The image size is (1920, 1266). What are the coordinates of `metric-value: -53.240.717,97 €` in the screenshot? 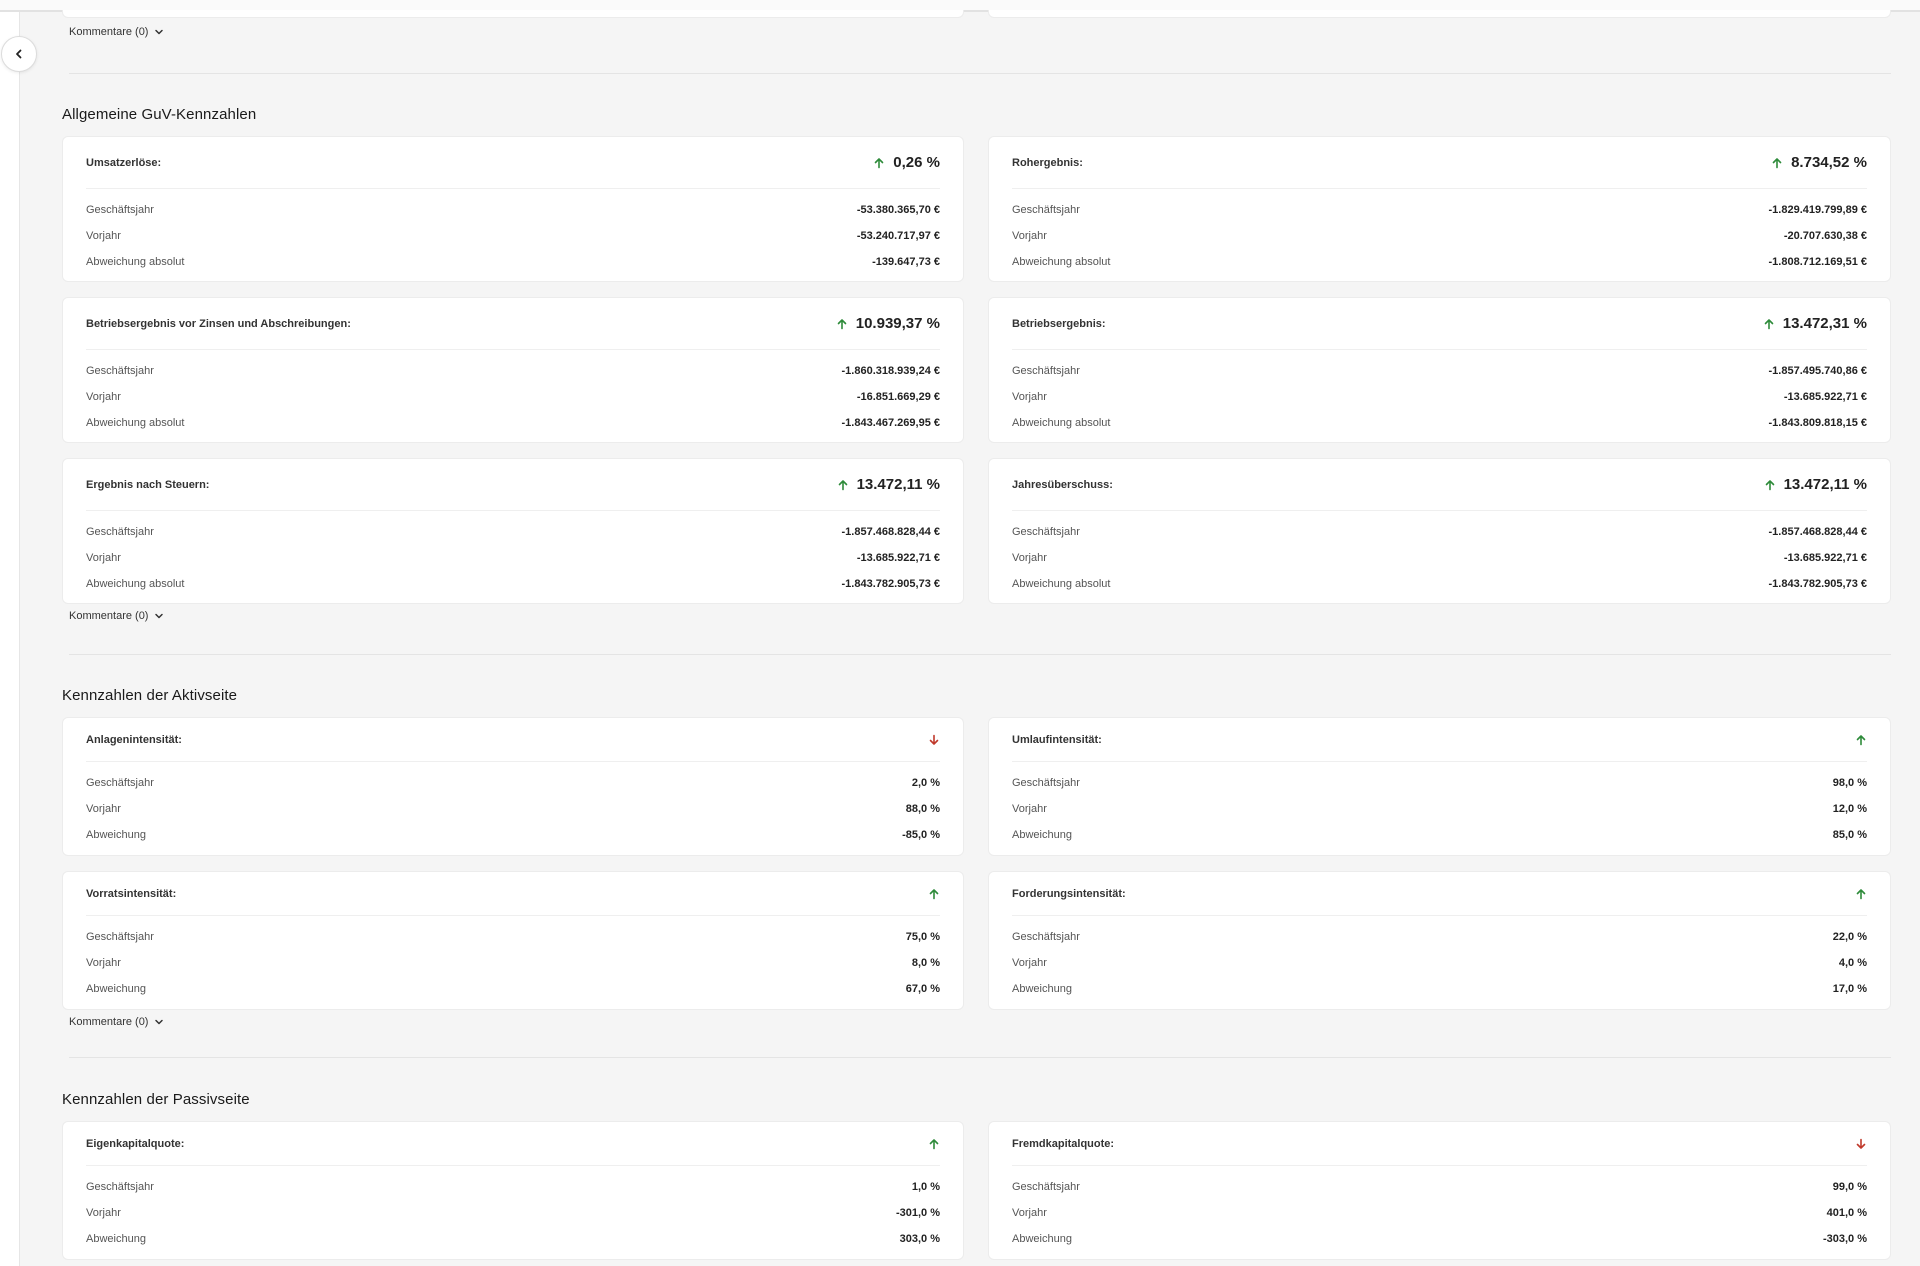 It's located at (898, 236).